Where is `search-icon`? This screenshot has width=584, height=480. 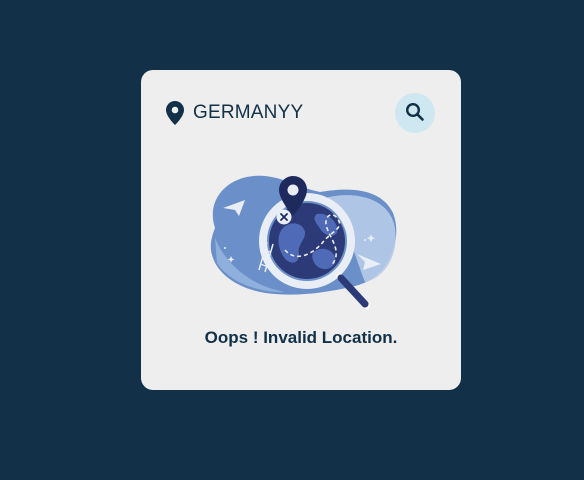
search-icon is located at coordinates (415, 113).